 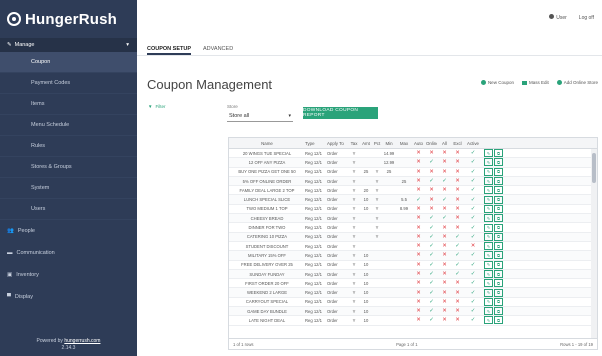 I want to click on col-header: Pct, so click(x=376, y=143).